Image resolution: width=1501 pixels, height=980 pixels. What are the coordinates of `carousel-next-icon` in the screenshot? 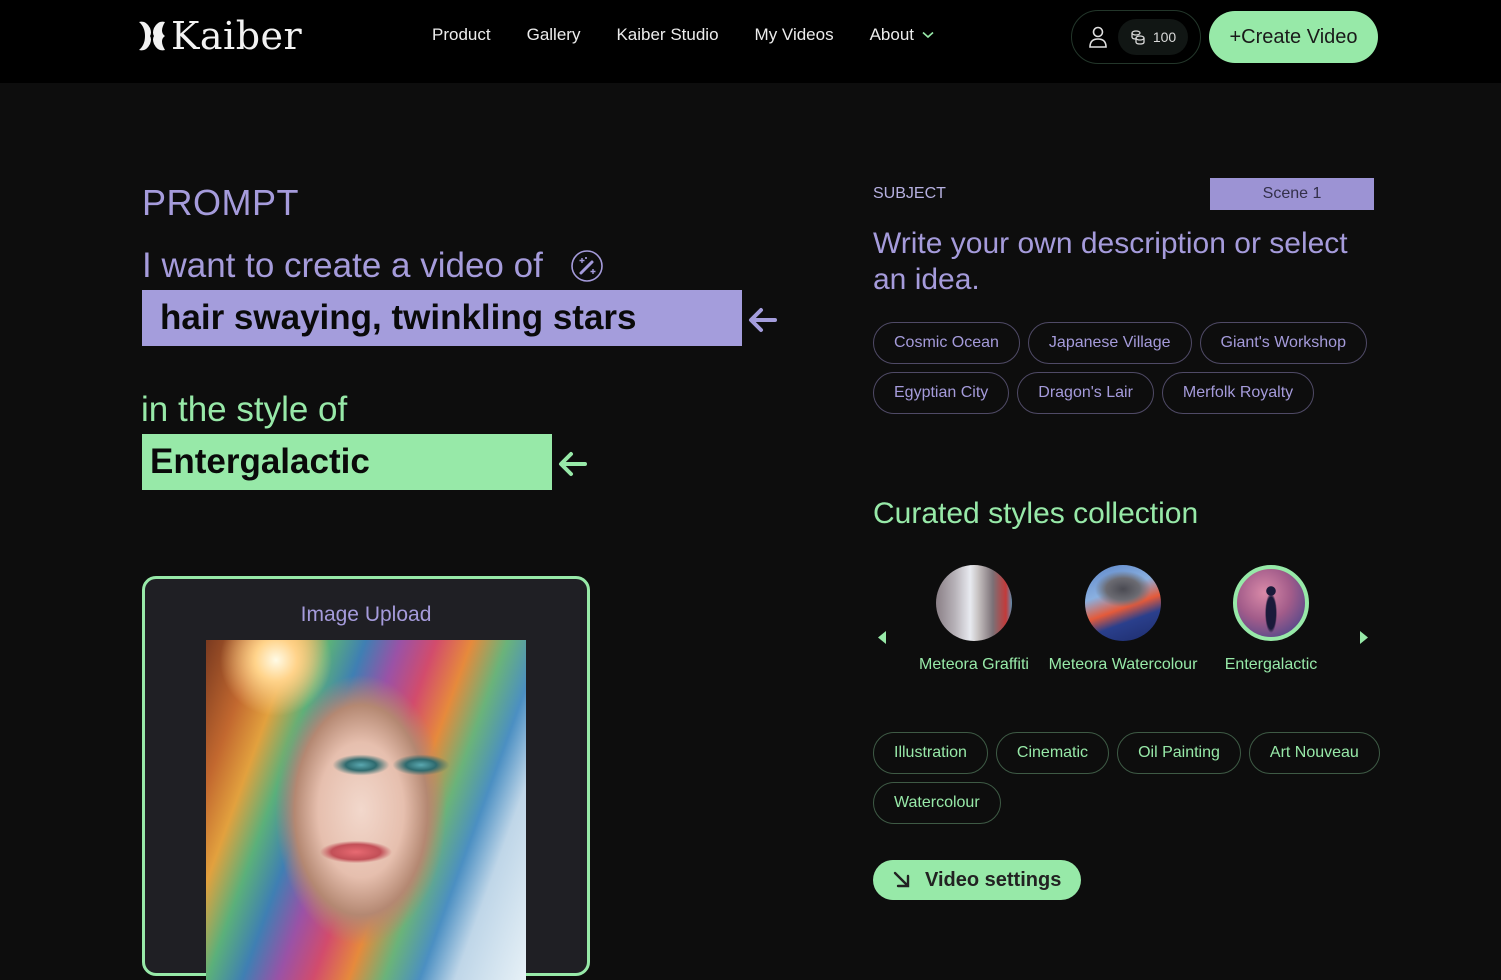 It's located at (1363, 637).